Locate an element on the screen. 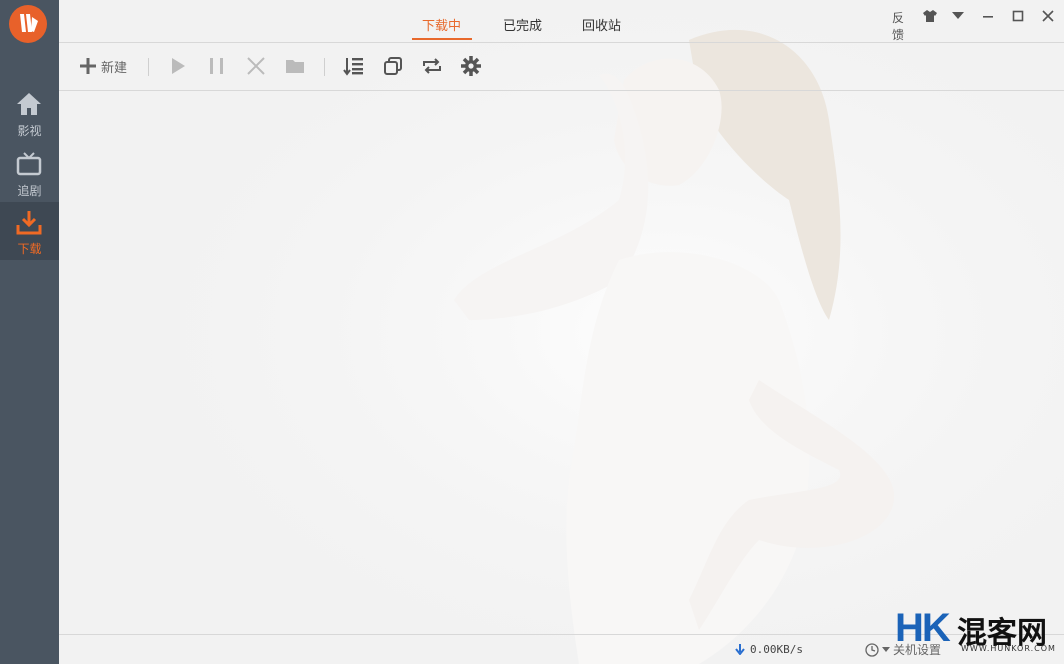  sidebar-item-label: 影视 is located at coordinates (29, 131).